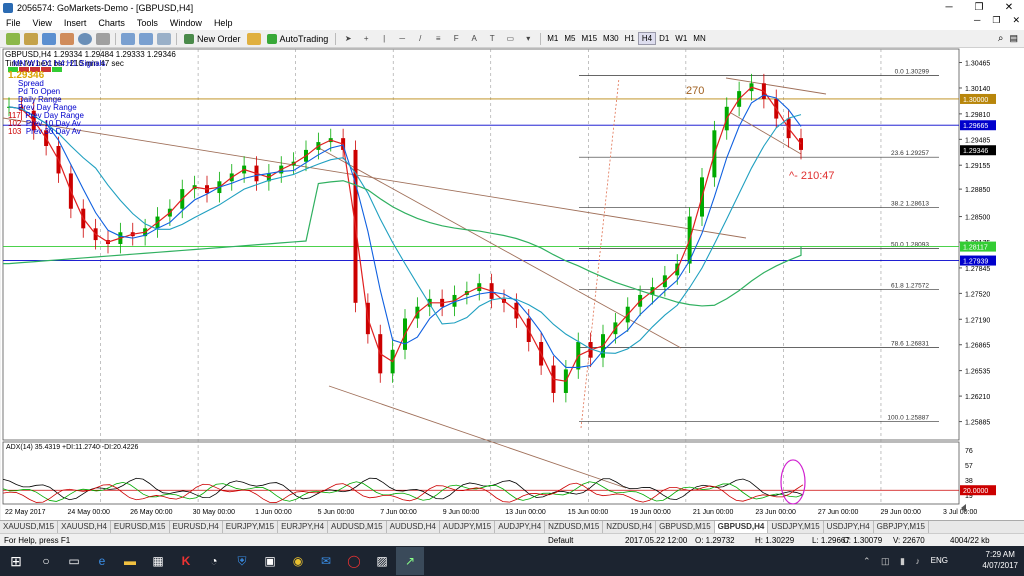  Describe the element at coordinates (796, 527) in the screenshot. I see `chart-tab: USDJPY,M15` at that location.